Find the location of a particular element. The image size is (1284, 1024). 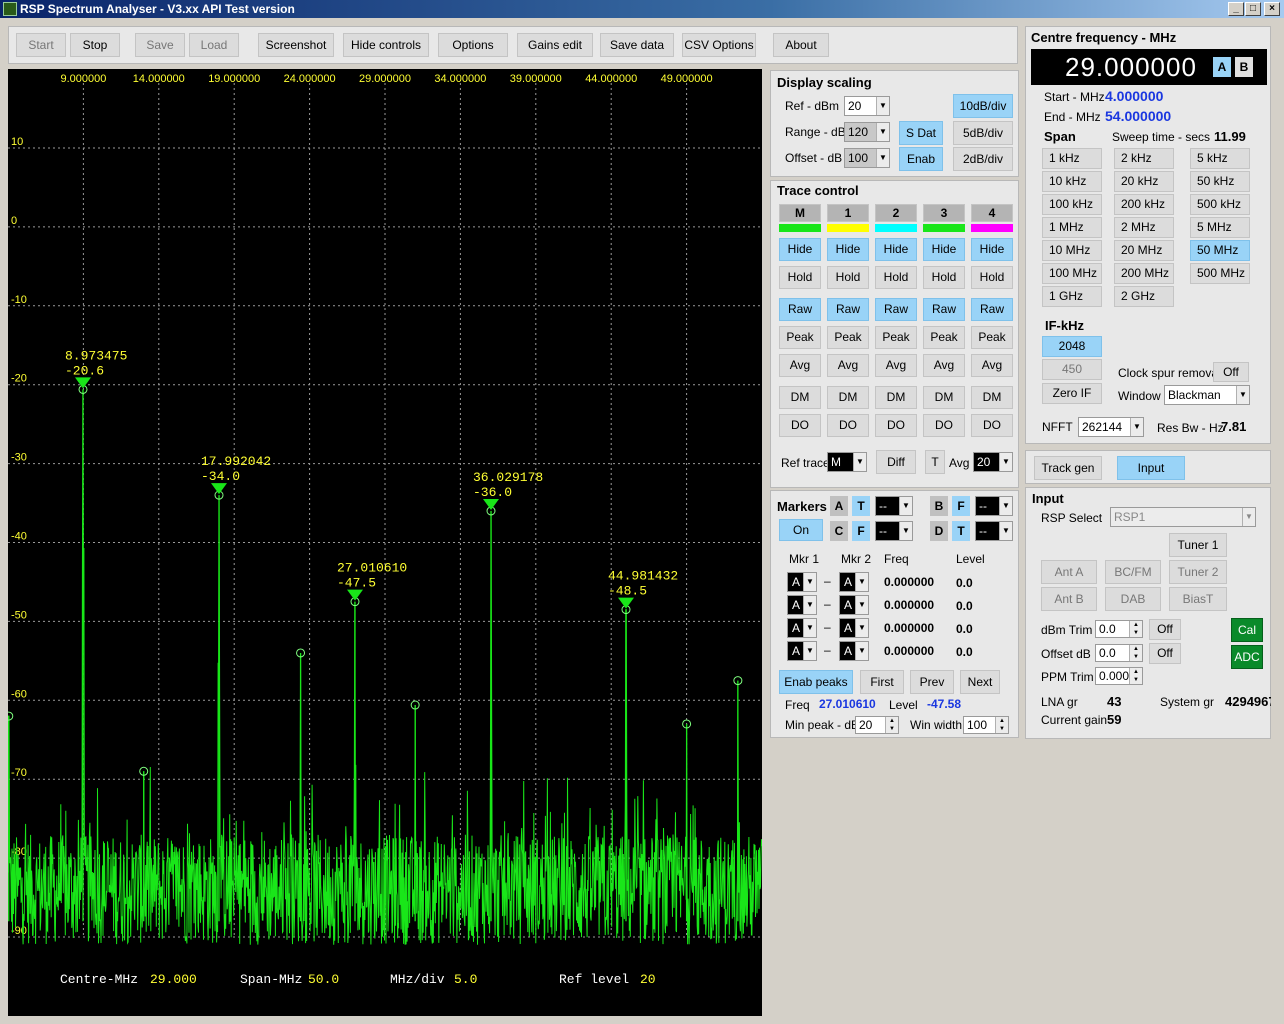

centre-frequency-display: 29.000000 A B is located at coordinates (1149, 67).